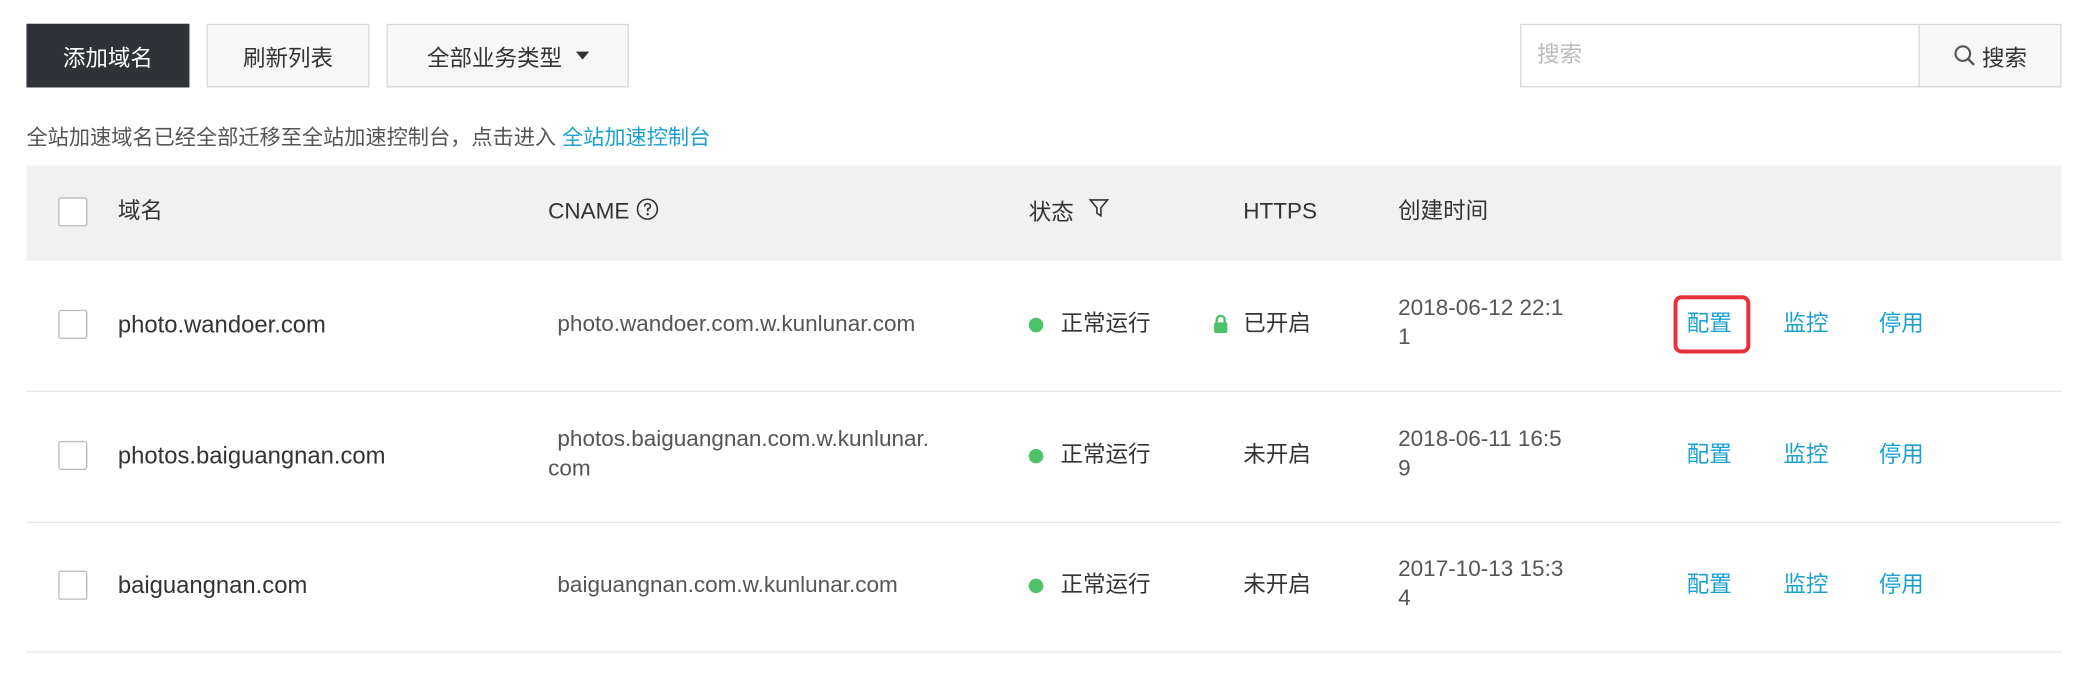 This screenshot has width=2076, height=675. I want to click on header-https: HTTPS, so click(1280, 211).